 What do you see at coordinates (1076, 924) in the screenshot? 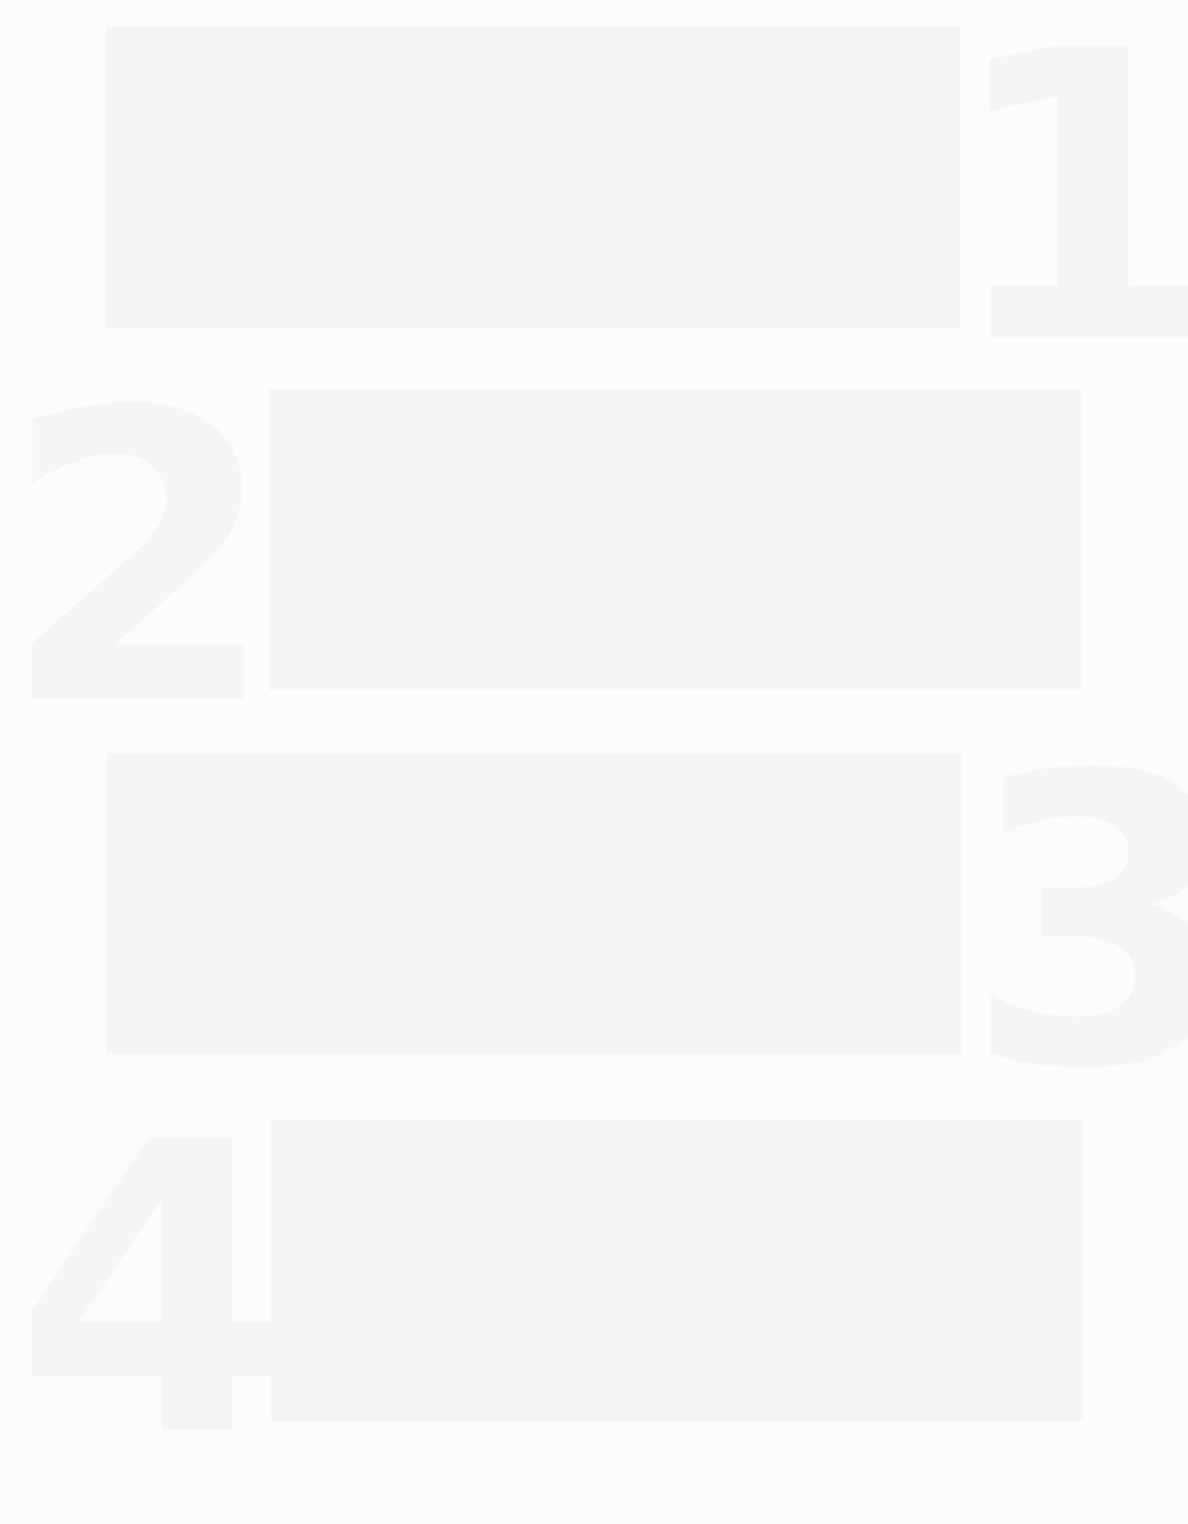
I see `step-number-3: 3` at bounding box center [1076, 924].